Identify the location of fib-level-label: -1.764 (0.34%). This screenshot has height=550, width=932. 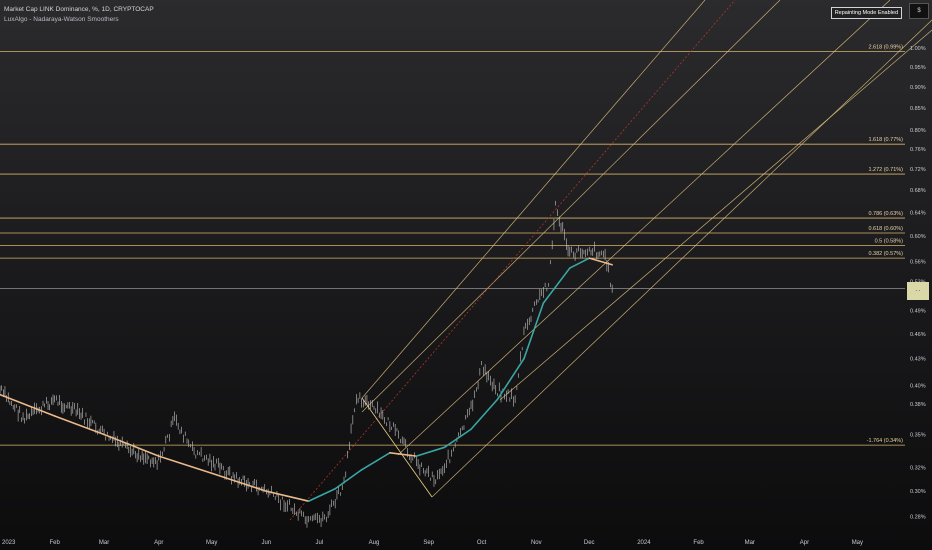
(885, 441).